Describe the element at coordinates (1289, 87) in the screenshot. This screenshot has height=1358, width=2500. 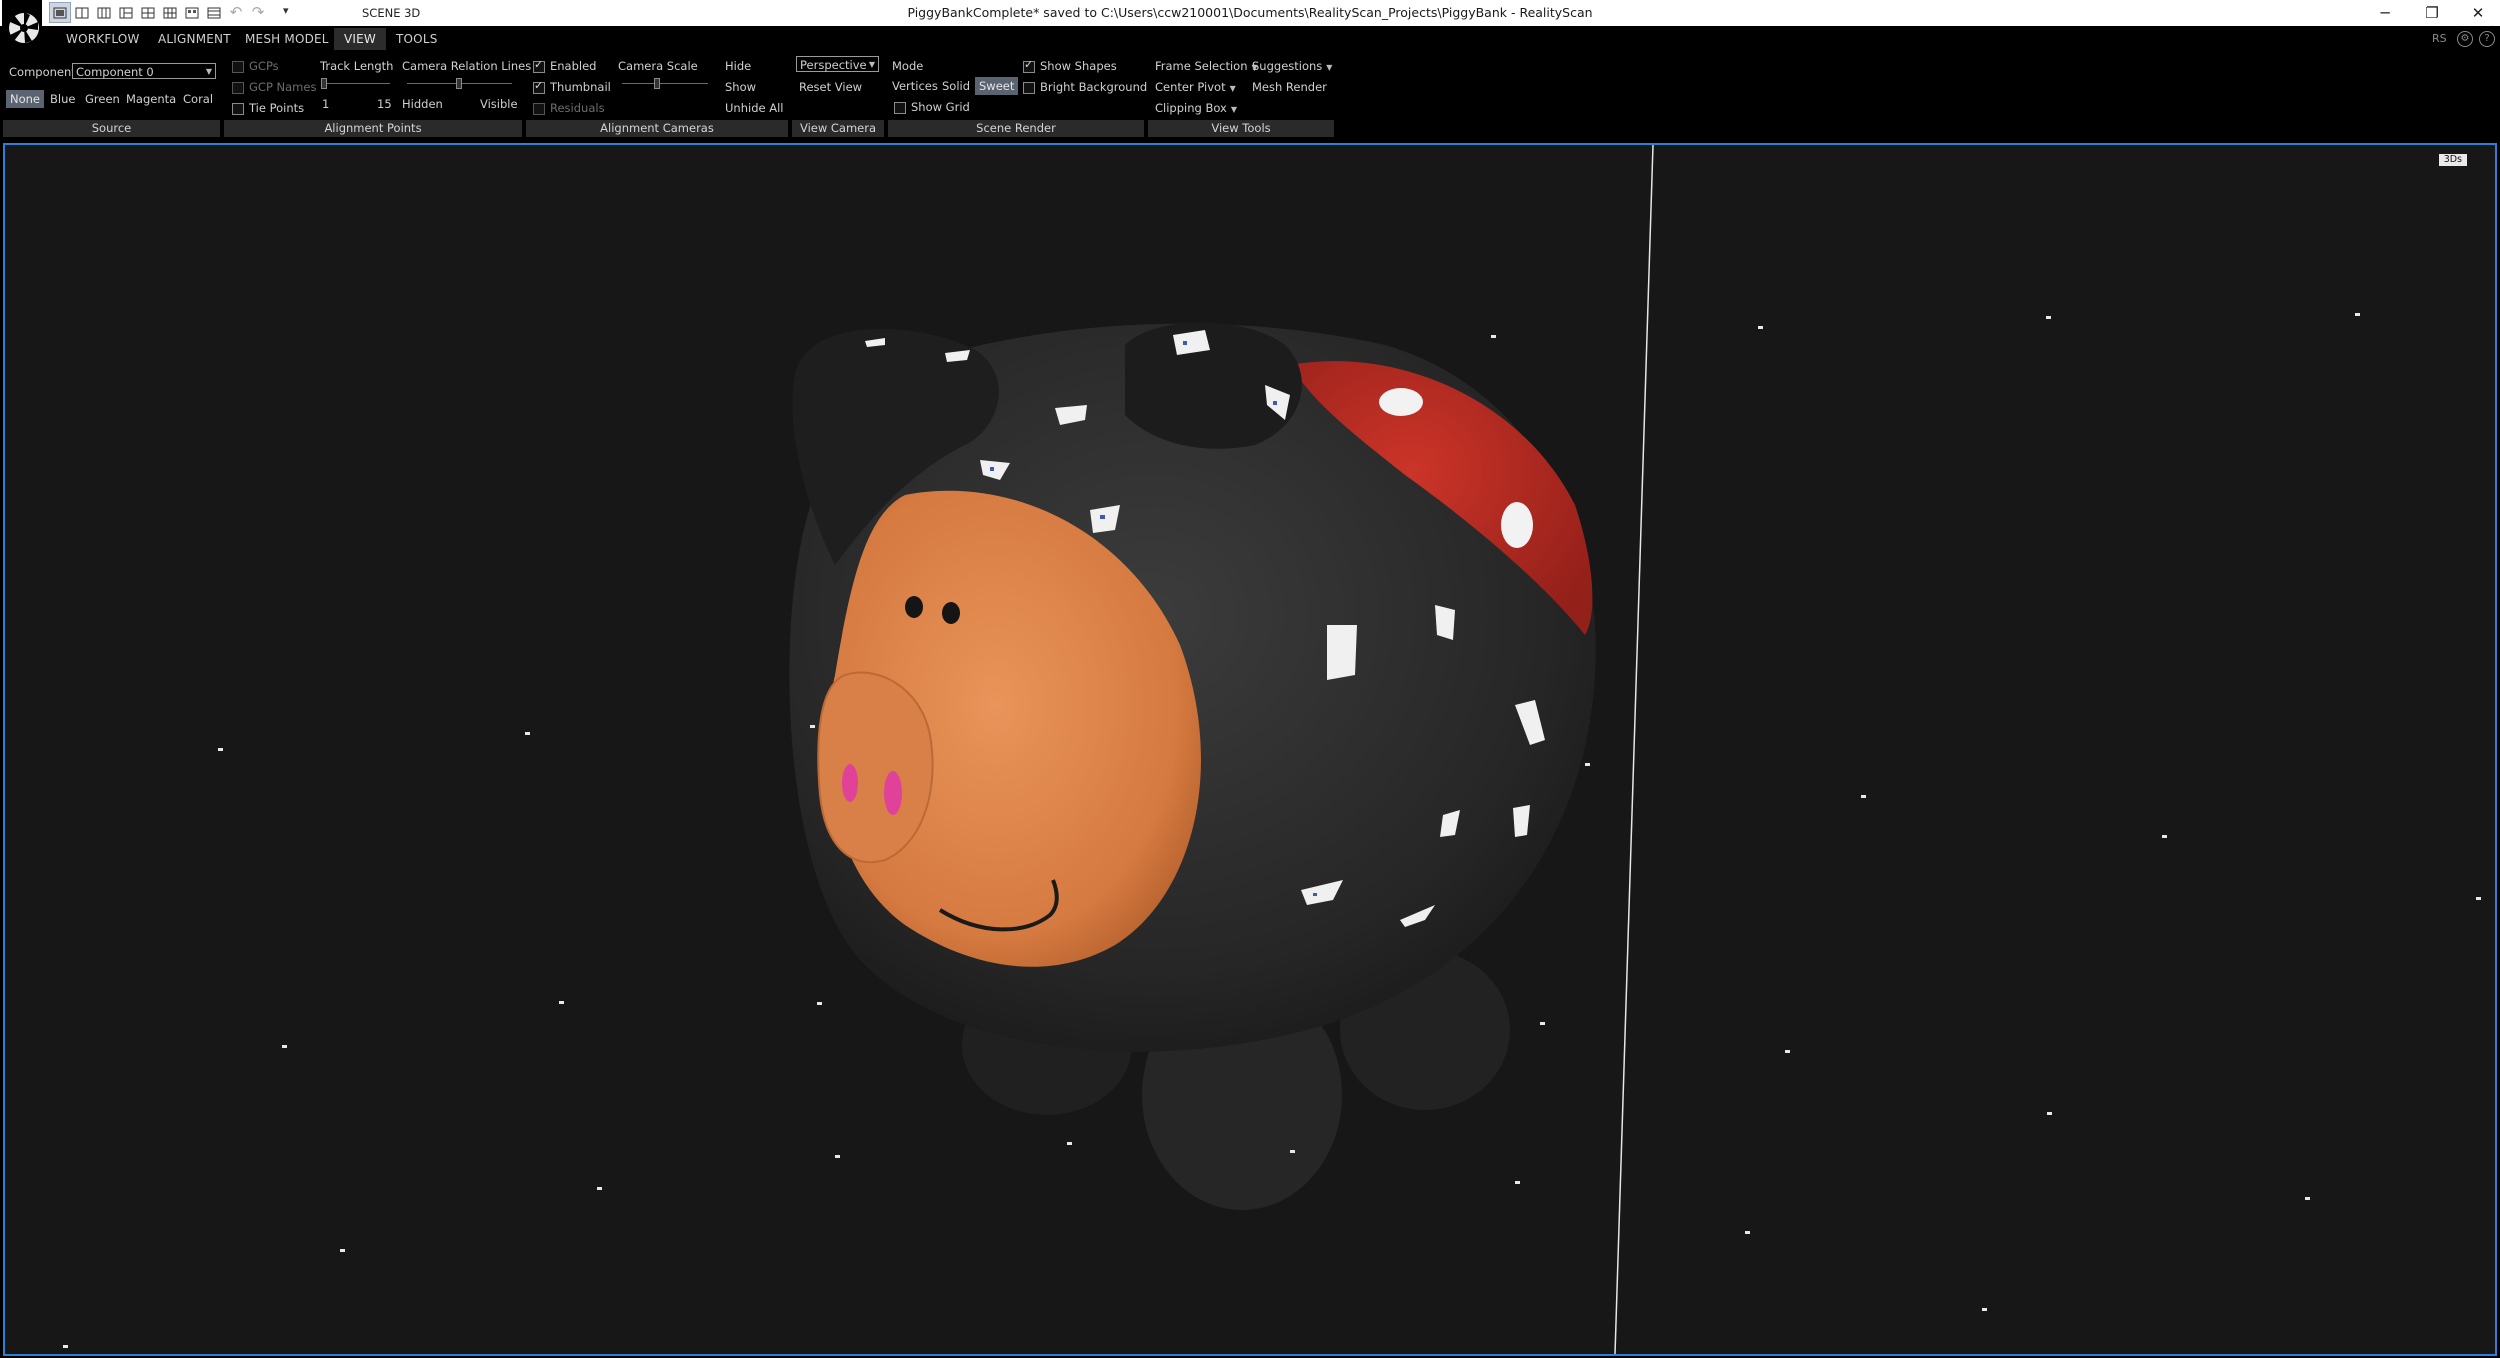
I see `mesh-render-button: Mesh Render` at that location.